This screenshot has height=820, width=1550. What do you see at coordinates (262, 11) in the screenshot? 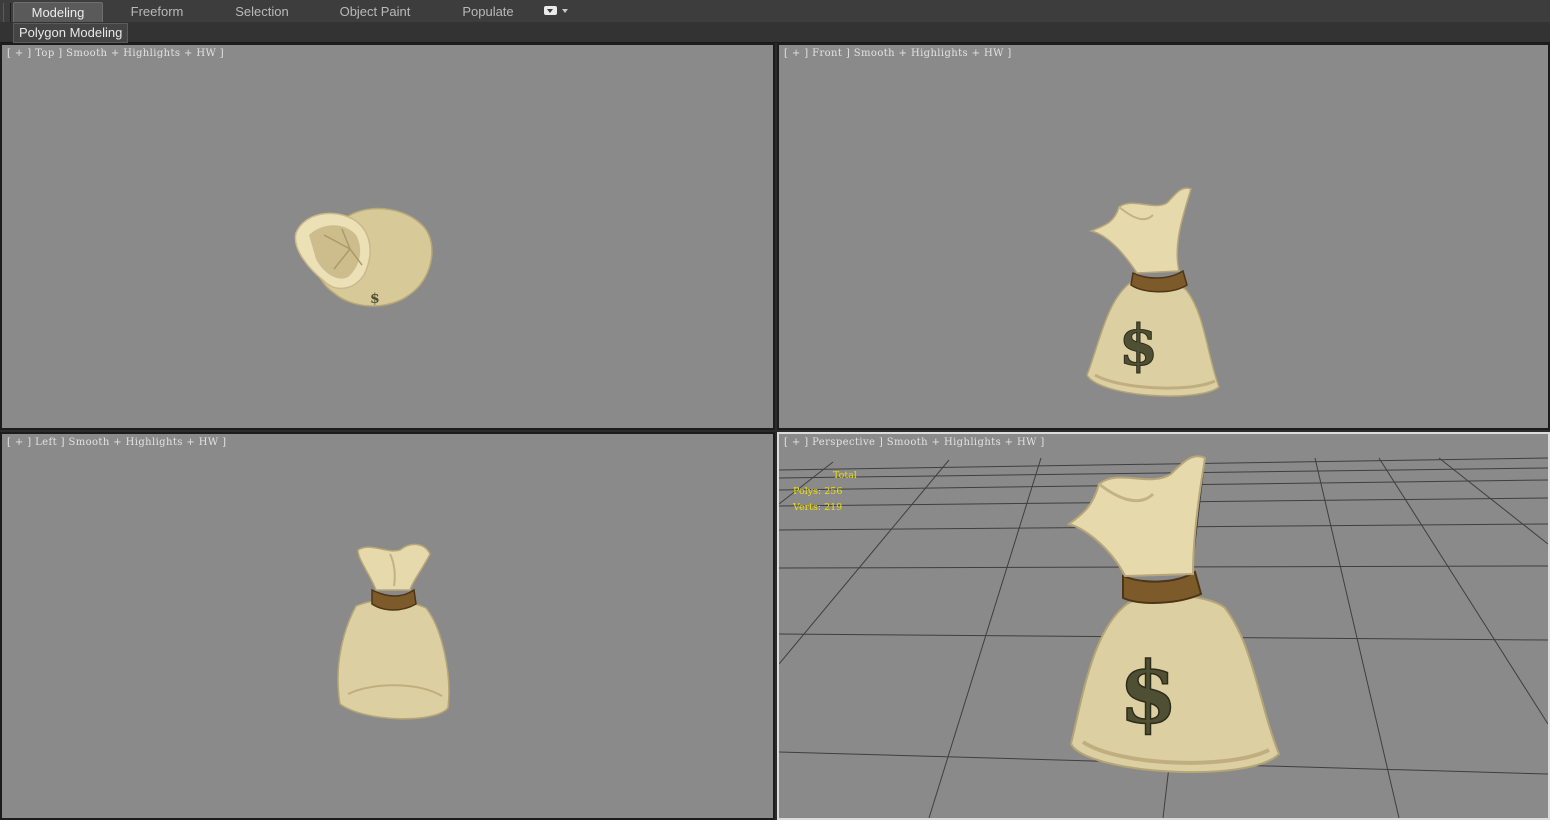
I see `tab-selection: Selection` at bounding box center [262, 11].